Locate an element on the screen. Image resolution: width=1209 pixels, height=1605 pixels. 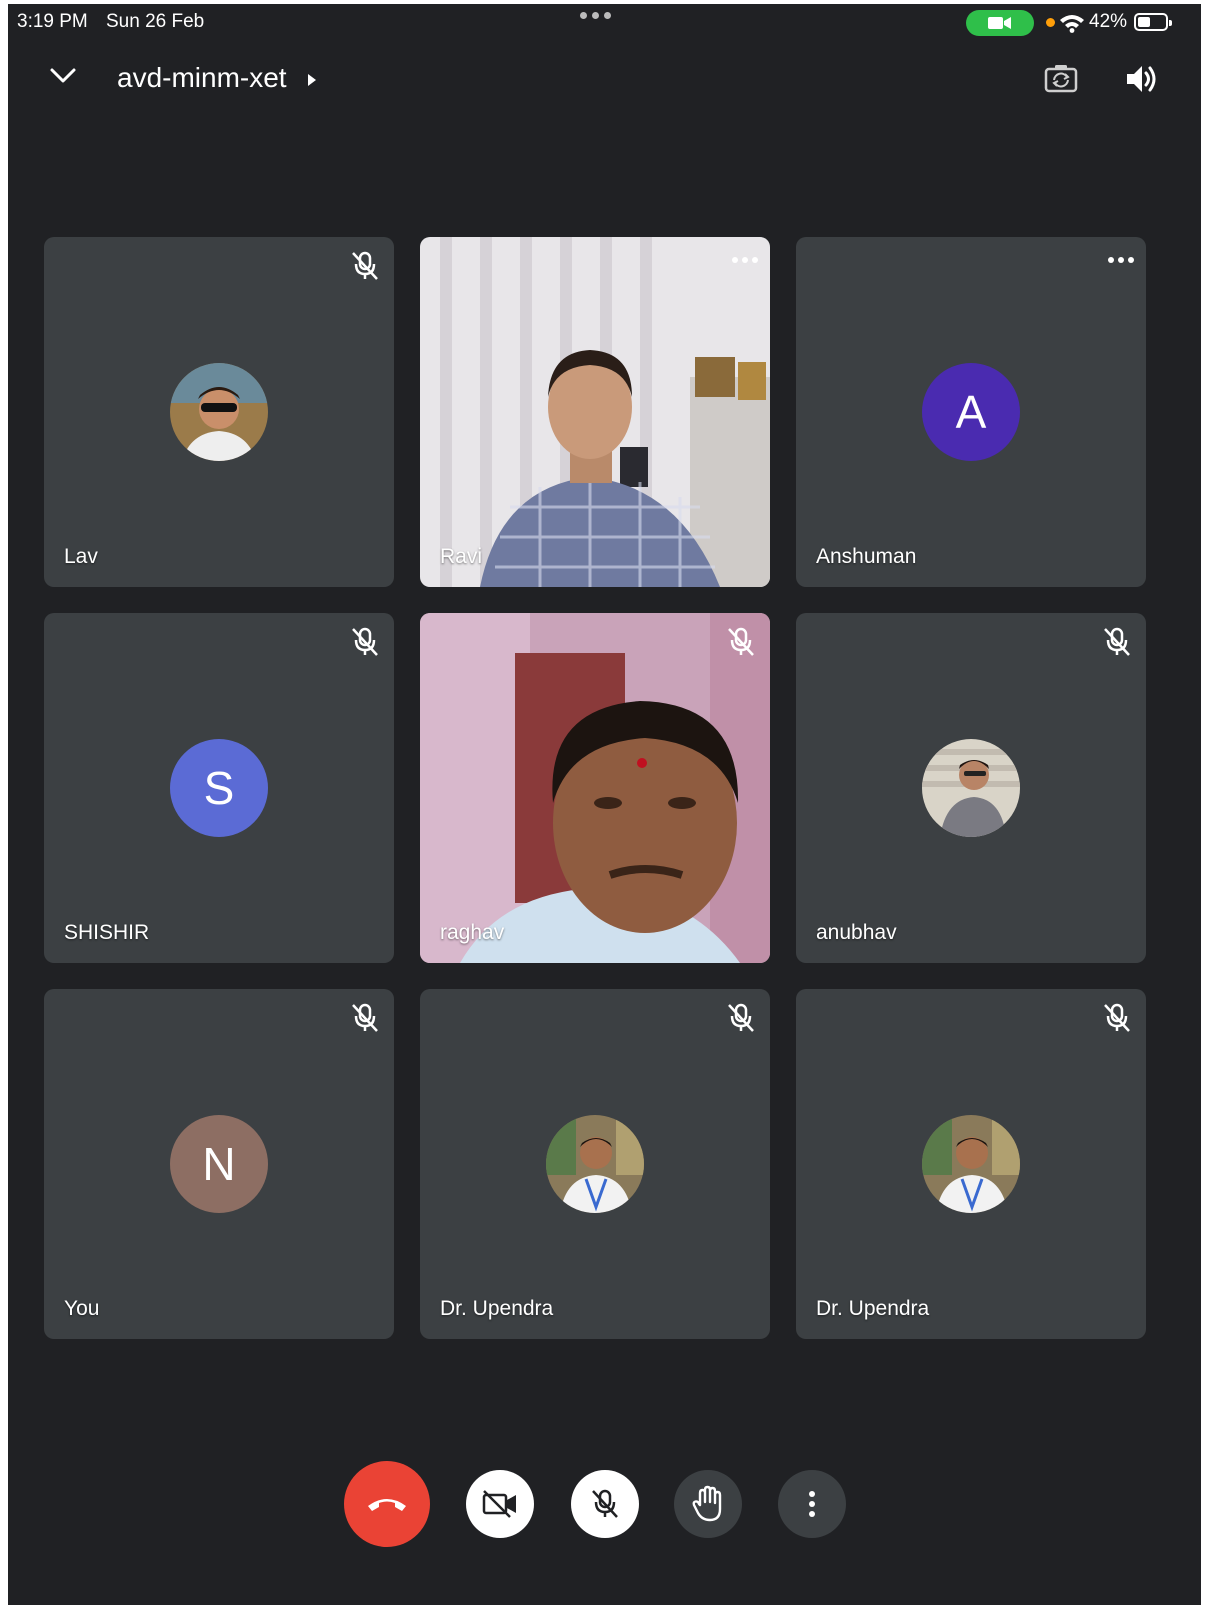
participant-tile-dr-upendra-2: Dr. Upendra is located at coordinates (971, 1164).